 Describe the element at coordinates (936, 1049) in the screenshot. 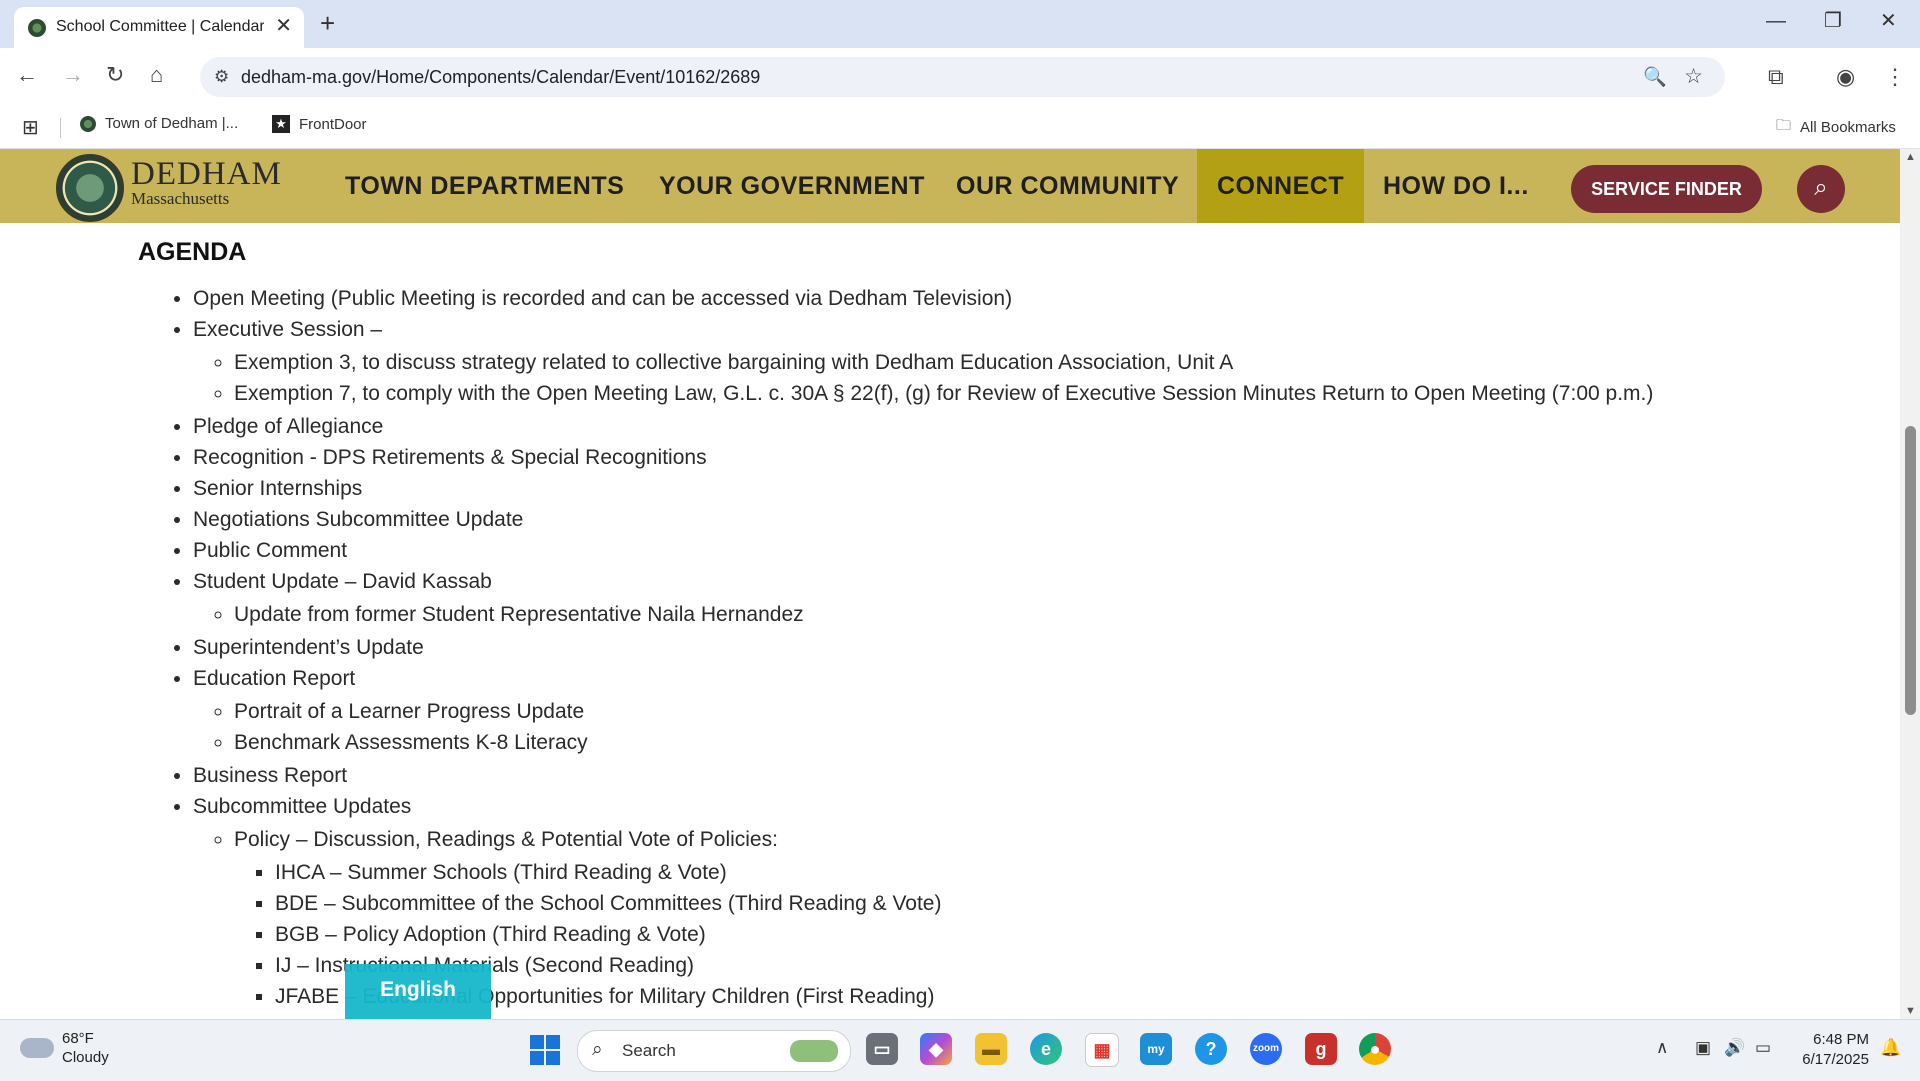

I see `copilot-icon: ◆` at that location.